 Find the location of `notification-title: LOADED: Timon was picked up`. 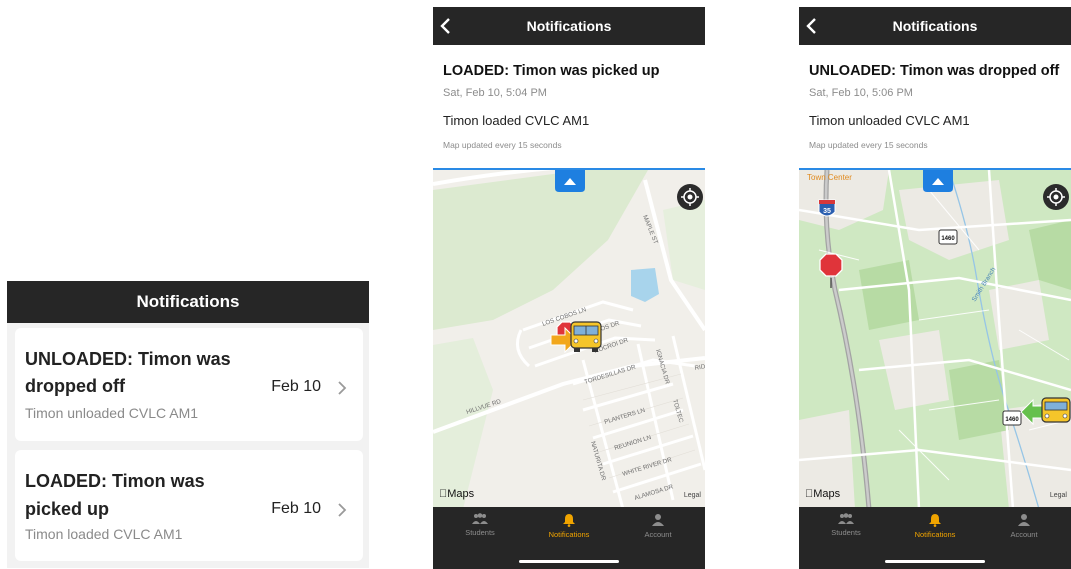

notification-title: LOADED: Timon was picked up is located at coordinates (551, 71).